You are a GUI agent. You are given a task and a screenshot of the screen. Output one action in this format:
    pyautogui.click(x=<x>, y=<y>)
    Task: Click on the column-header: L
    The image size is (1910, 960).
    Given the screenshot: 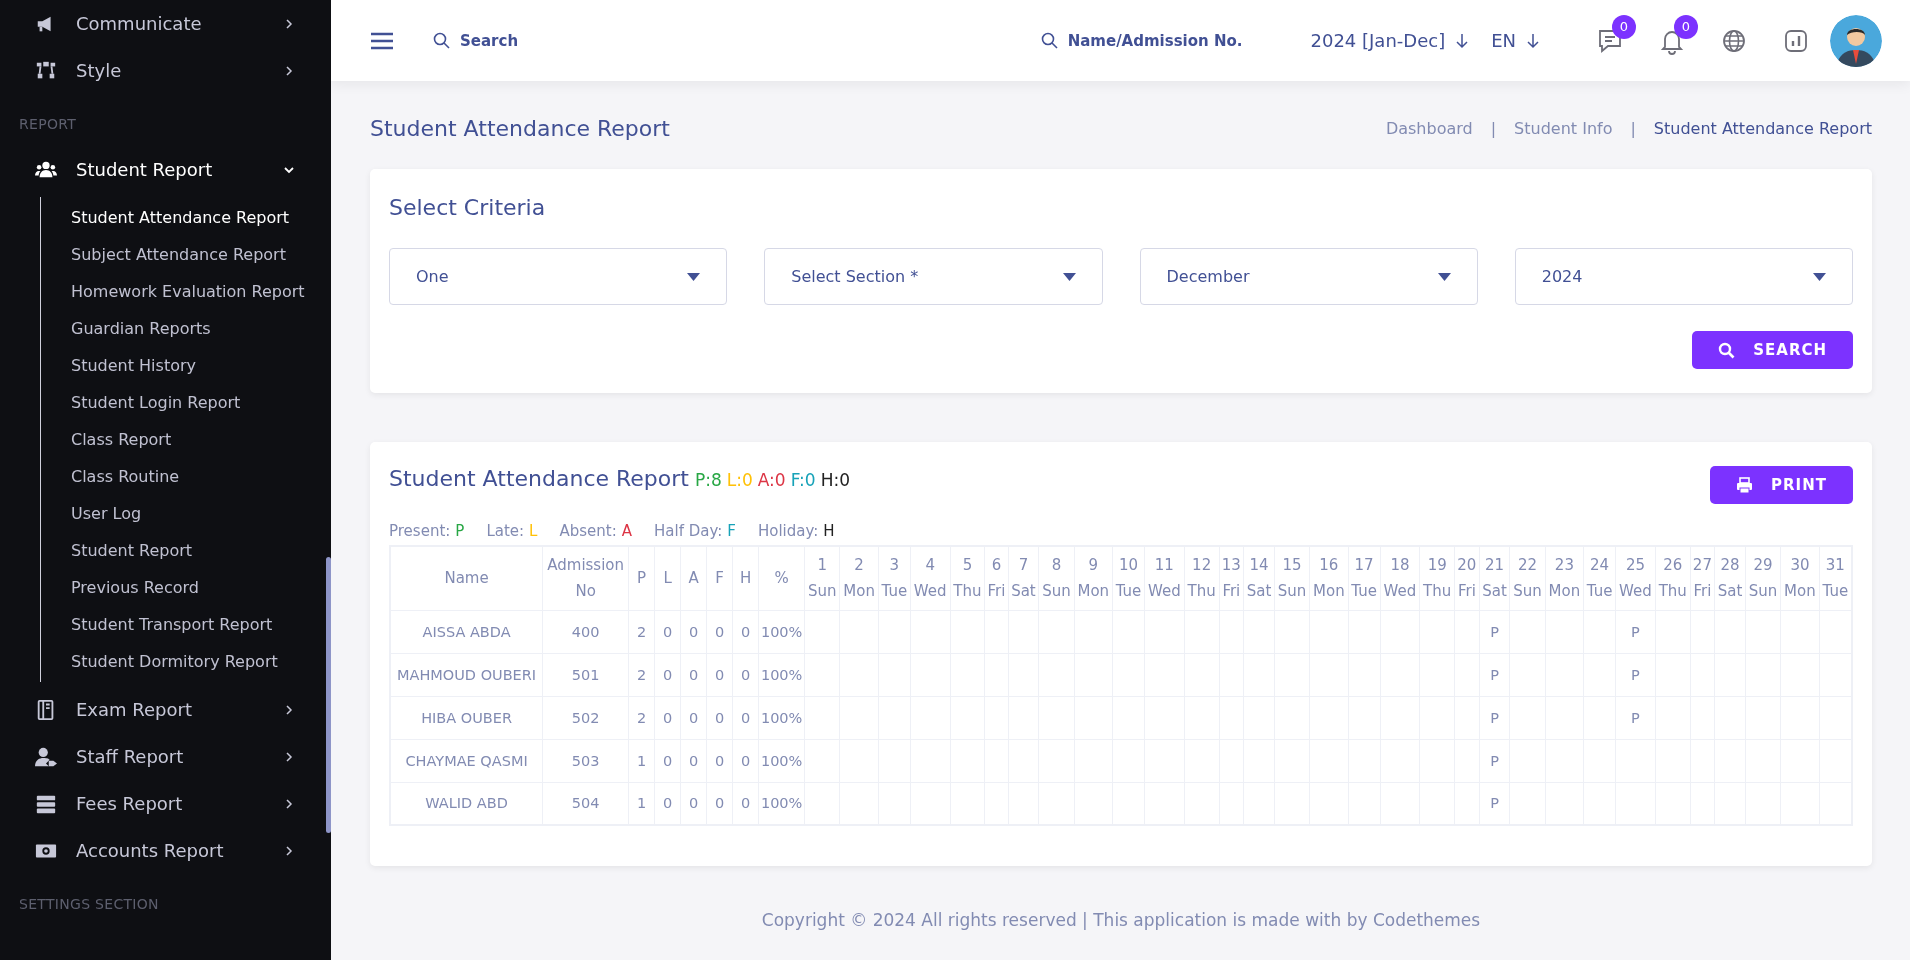 What is the action you would take?
    pyautogui.click(x=667, y=578)
    